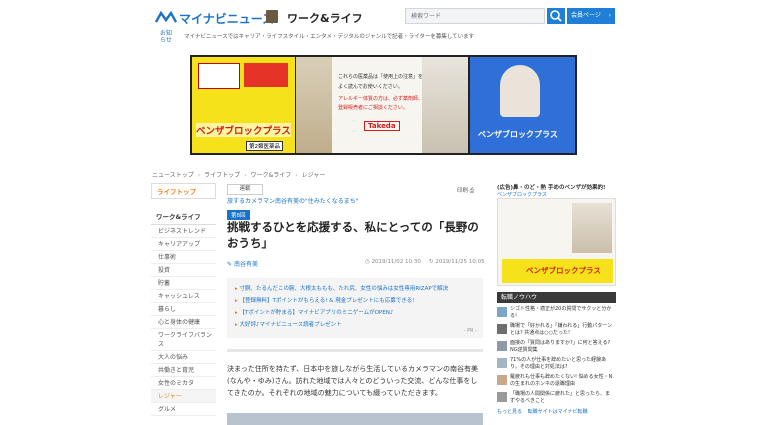 This screenshot has width=767, height=425. I want to click on banner-product-name: ベンザブロックプラス, so click(243, 130).